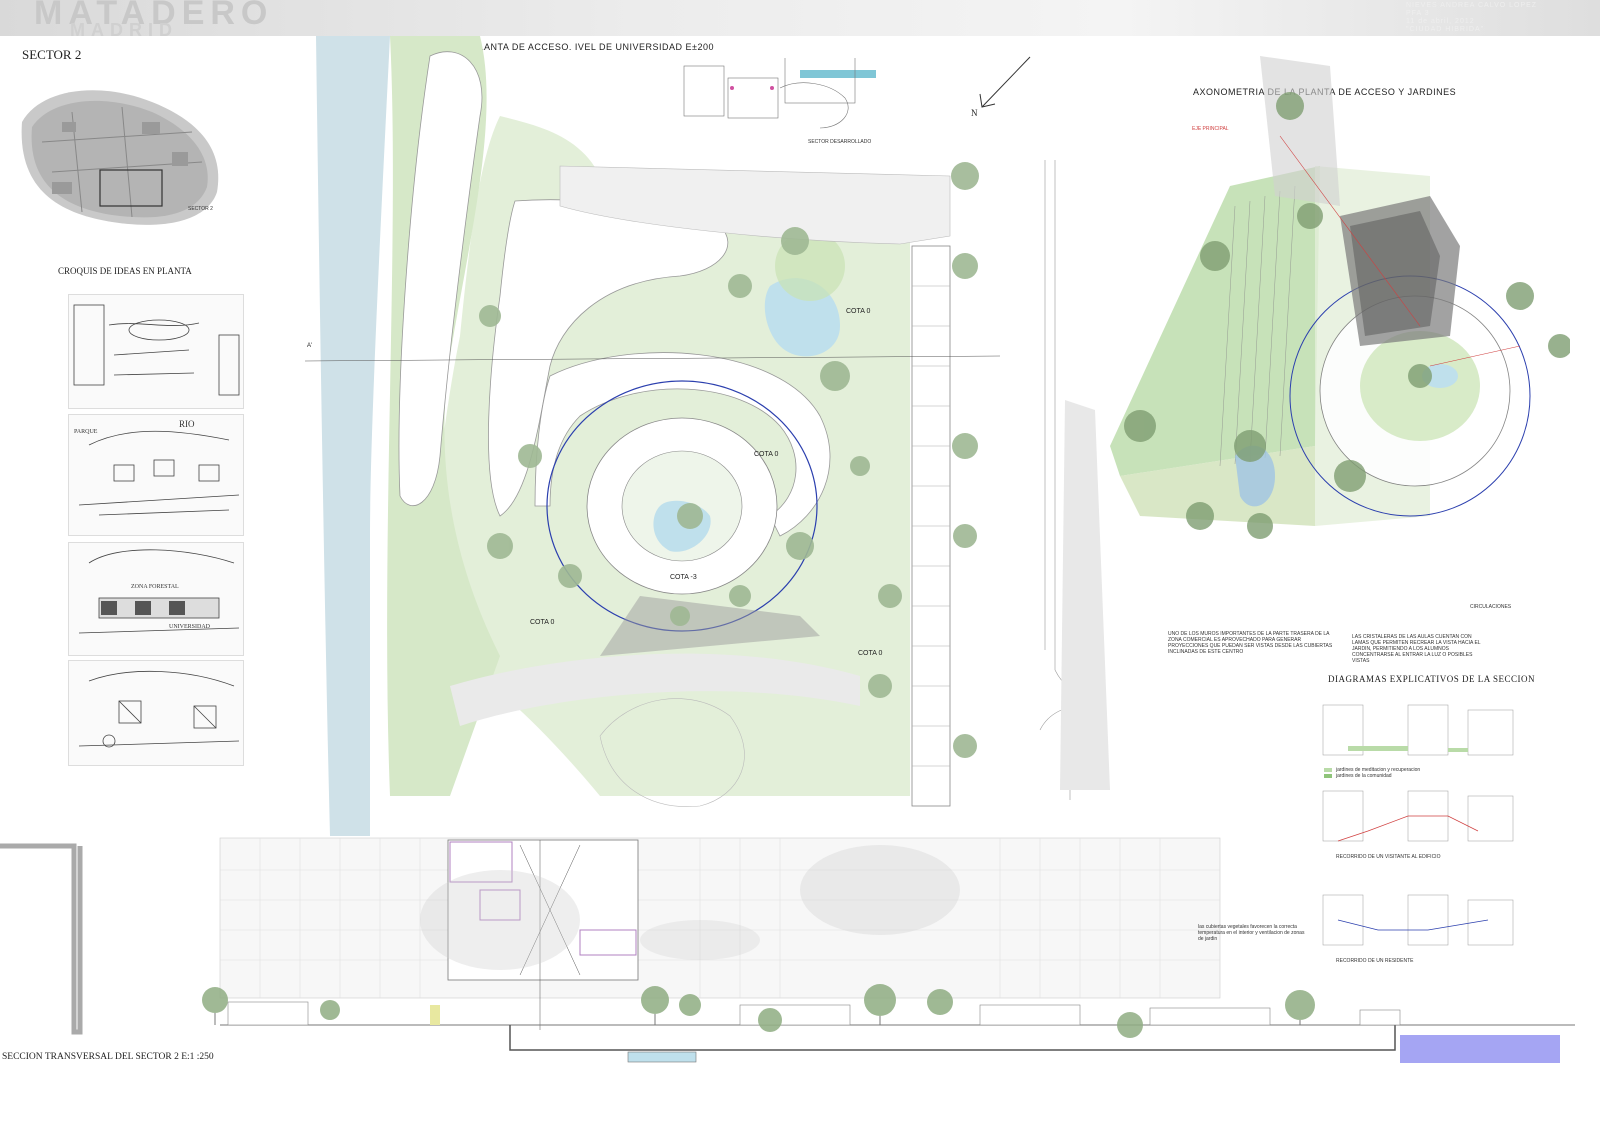 This screenshot has height=1130, width=1600. Describe the element at coordinates (1210, 129) in the screenshot. I see `axo-label-principal: EJE PRINCIPAL` at that location.